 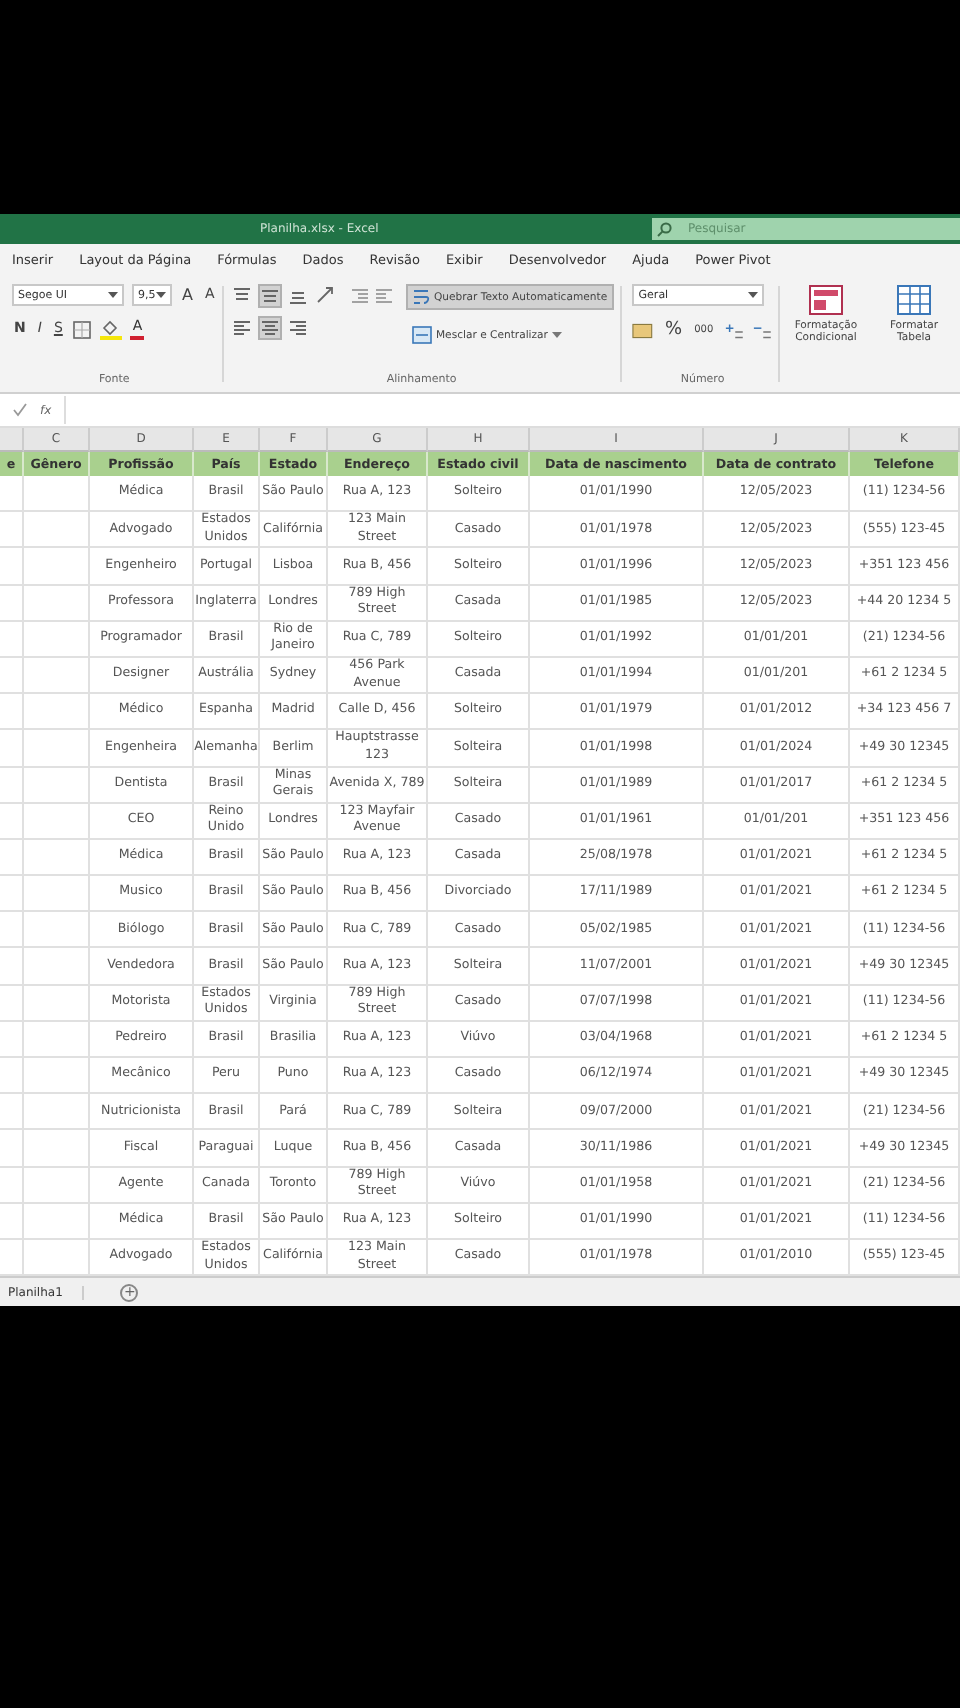 What do you see at coordinates (674, 331) in the screenshot?
I see `percent-button: %` at bounding box center [674, 331].